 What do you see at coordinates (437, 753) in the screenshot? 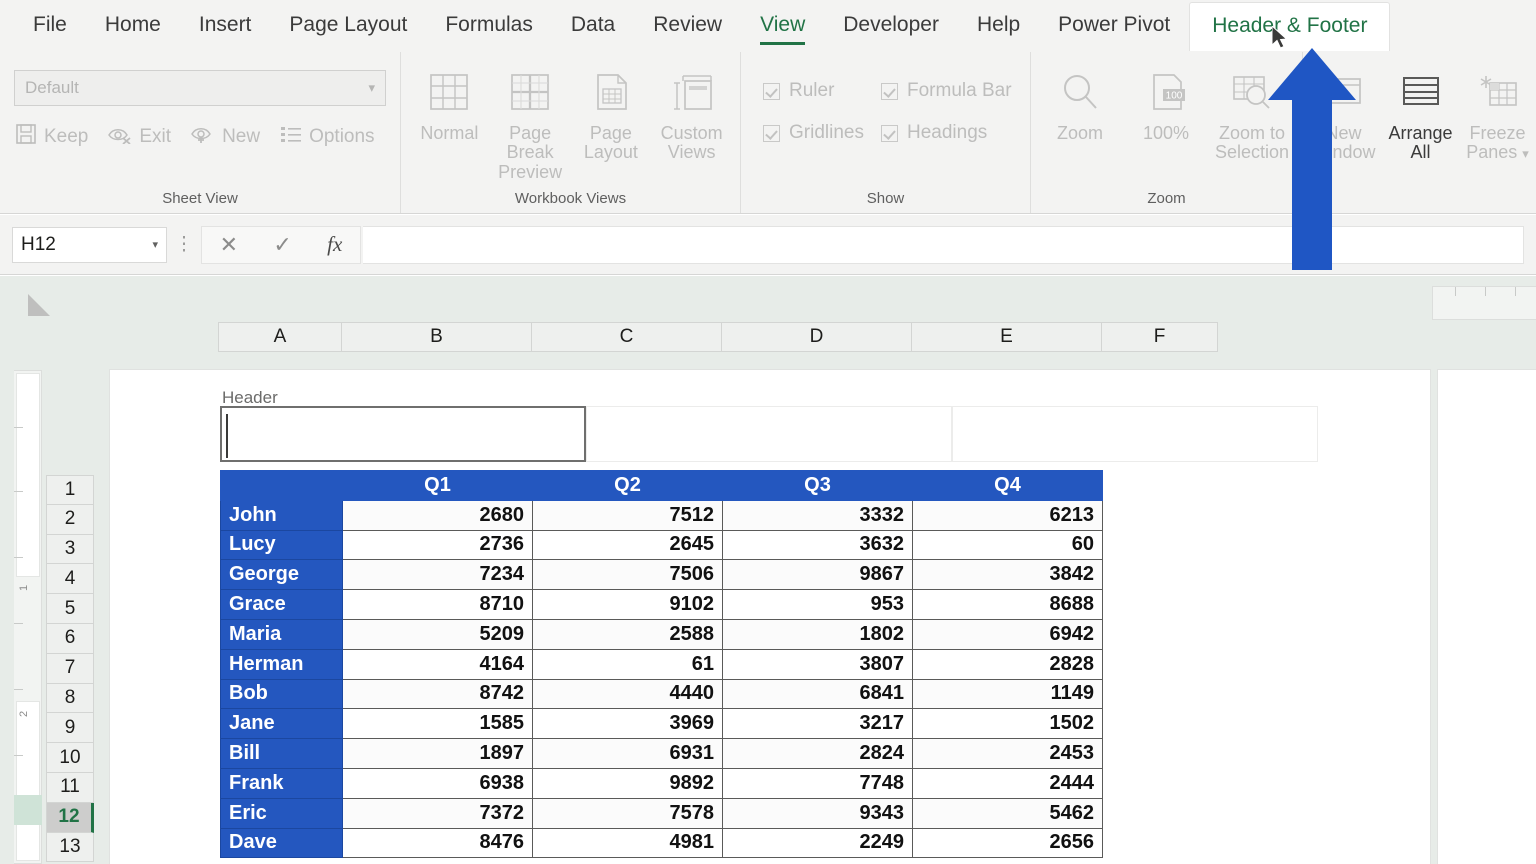
I see `cell-q1: 1897` at bounding box center [437, 753].